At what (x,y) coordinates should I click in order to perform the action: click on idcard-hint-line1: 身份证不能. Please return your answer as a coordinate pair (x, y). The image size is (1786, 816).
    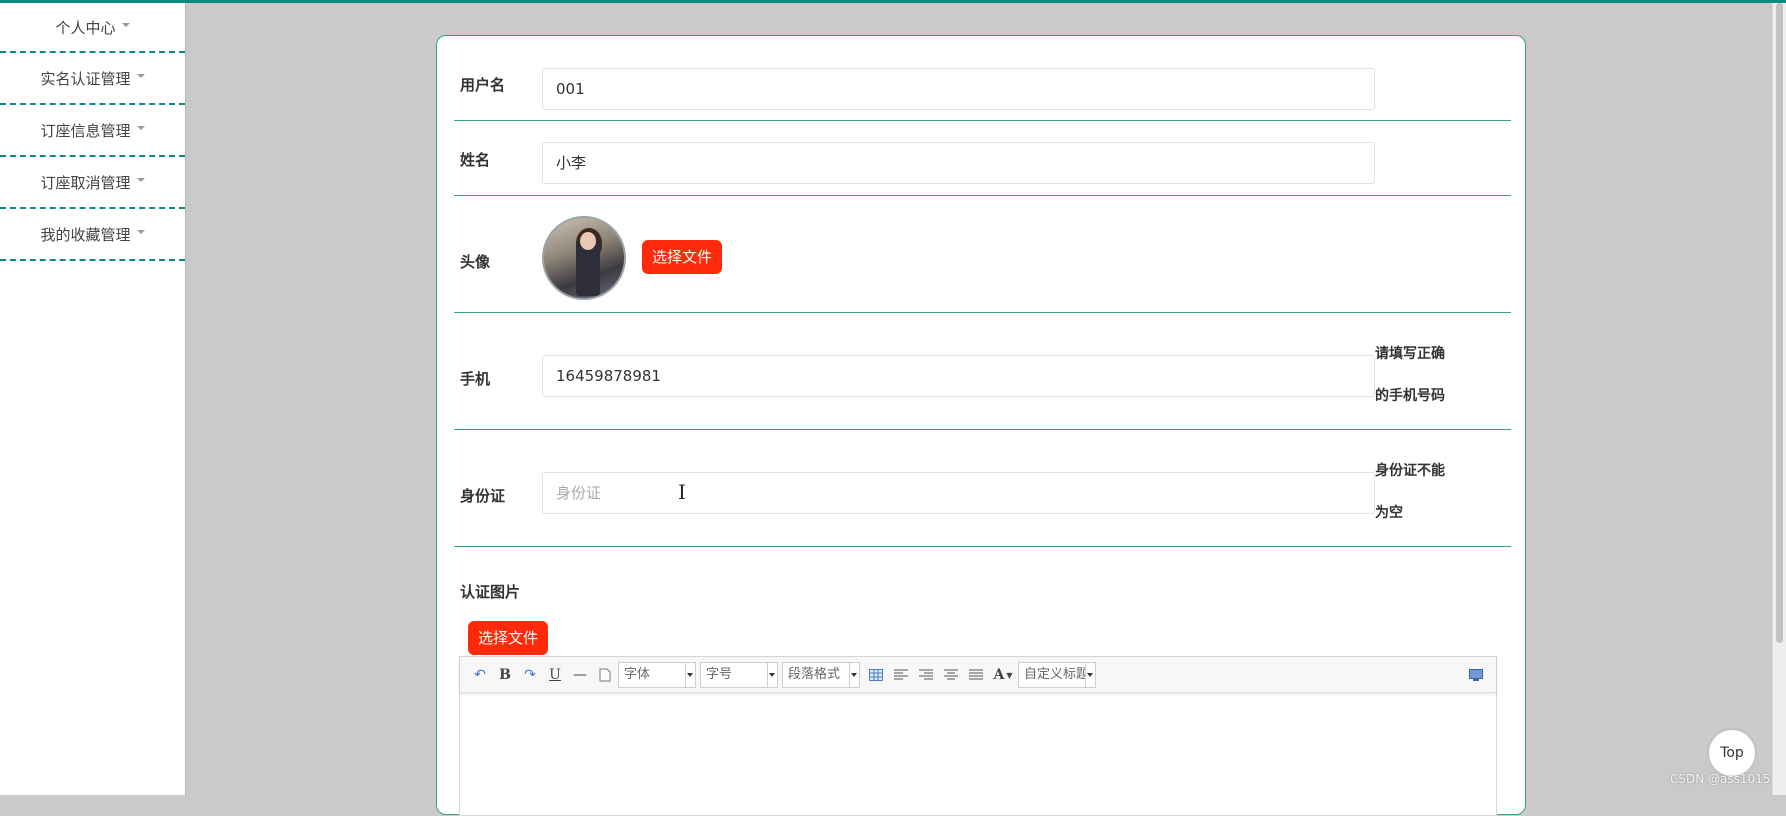
    Looking at the image, I should click on (1410, 471).